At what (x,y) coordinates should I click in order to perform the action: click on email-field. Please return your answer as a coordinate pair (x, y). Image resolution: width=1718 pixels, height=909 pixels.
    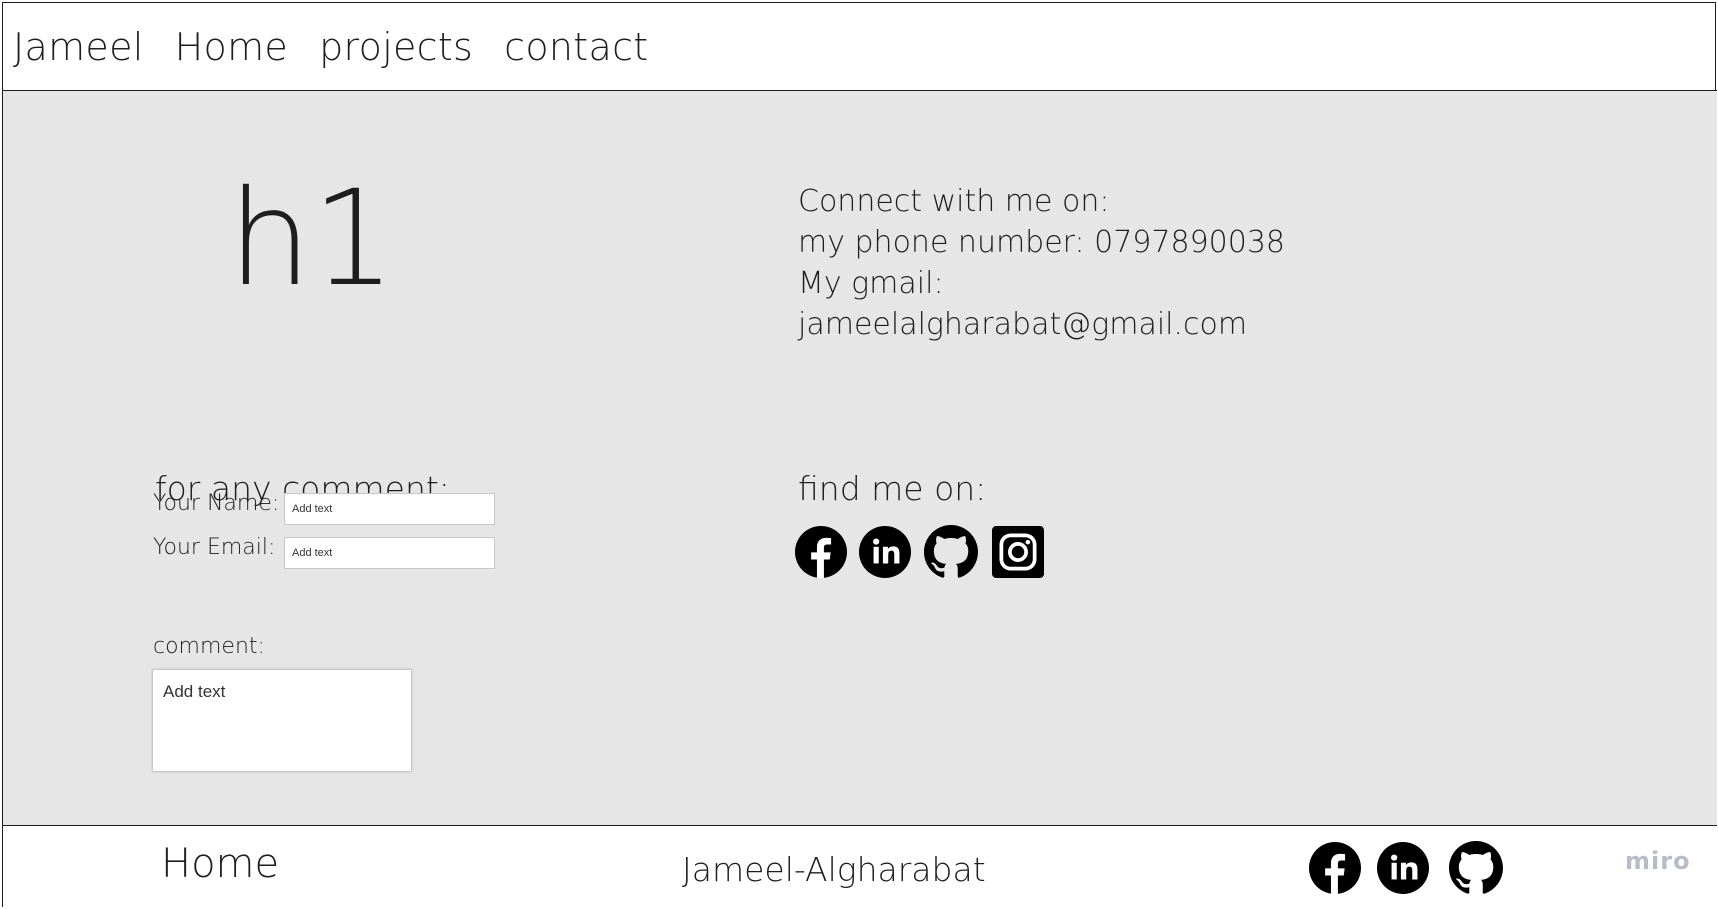
    Looking at the image, I should click on (389, 553).